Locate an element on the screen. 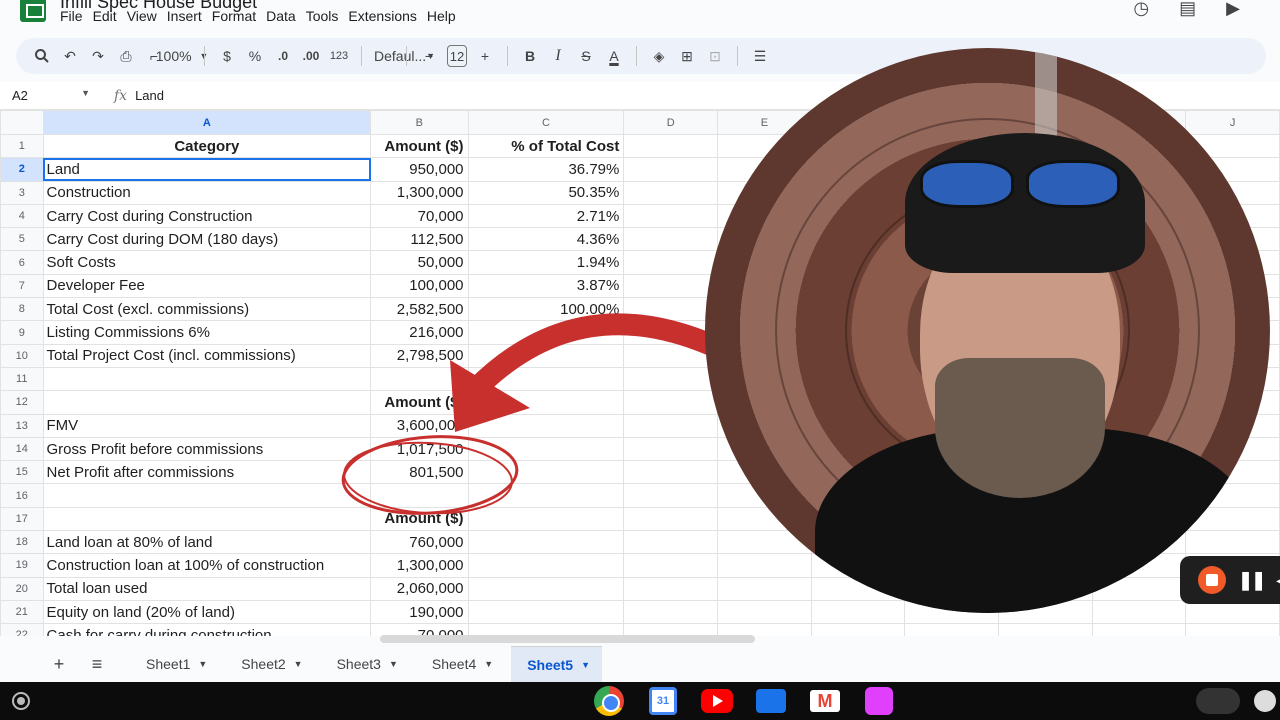 This screenshot has width=1280, height=720. cell-category: Net Profit after commissions is located at coordinates (207, 472).